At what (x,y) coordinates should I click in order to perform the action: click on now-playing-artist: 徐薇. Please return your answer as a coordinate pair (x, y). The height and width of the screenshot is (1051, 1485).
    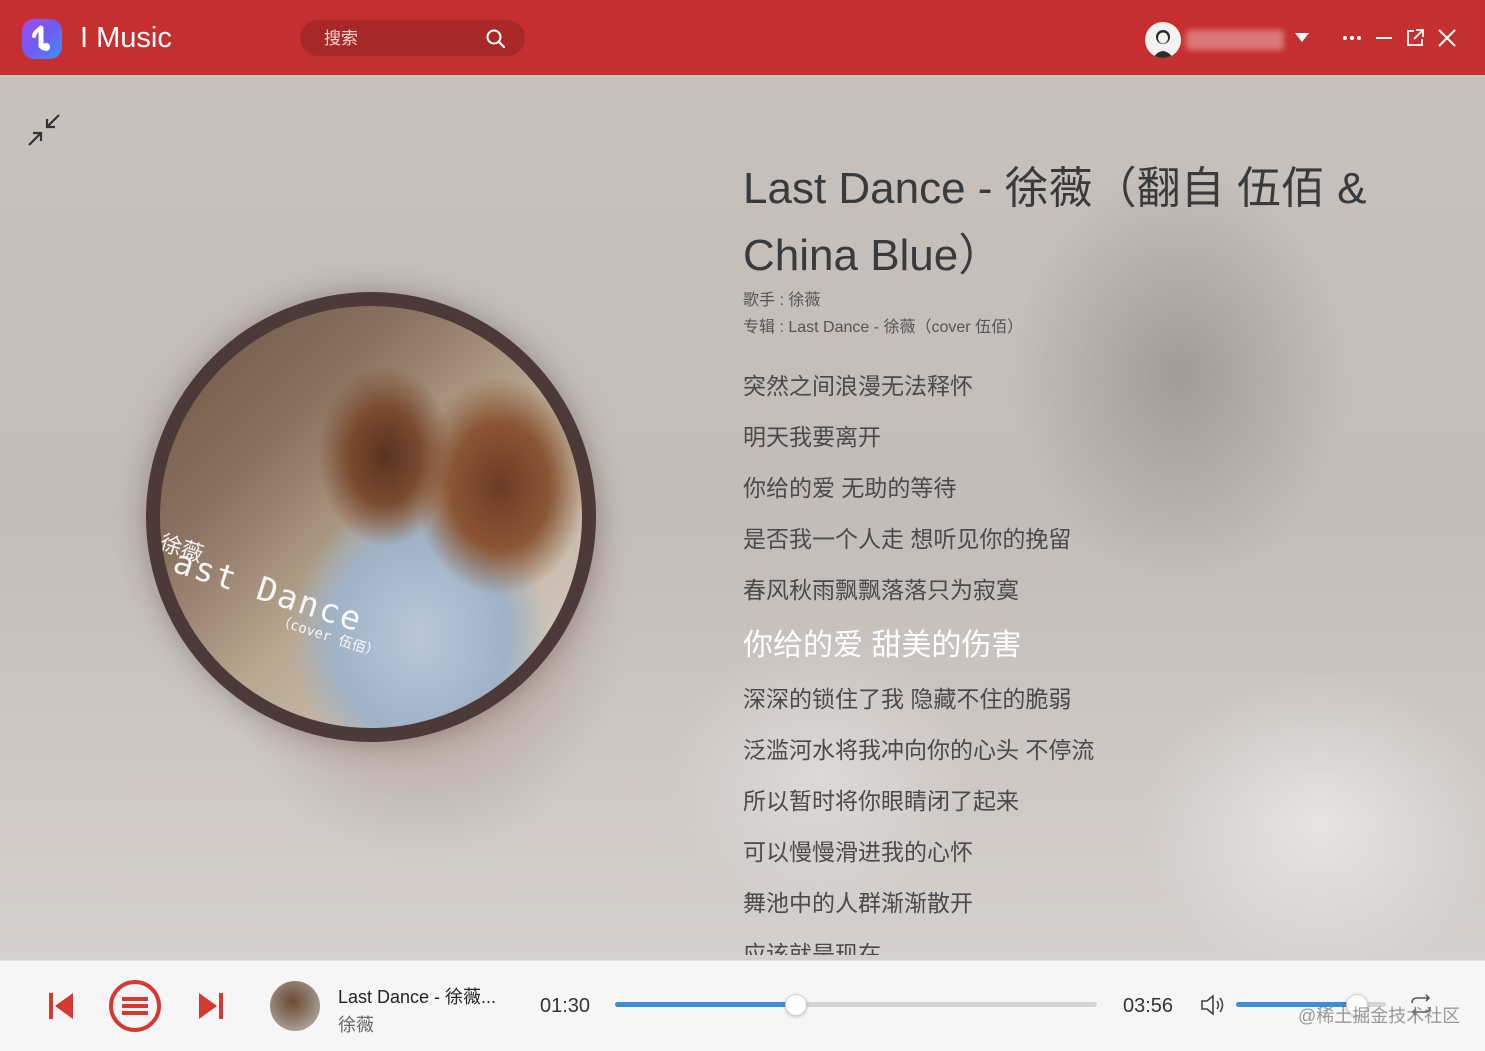
    Looking at the image, I should click on (356, 1024).